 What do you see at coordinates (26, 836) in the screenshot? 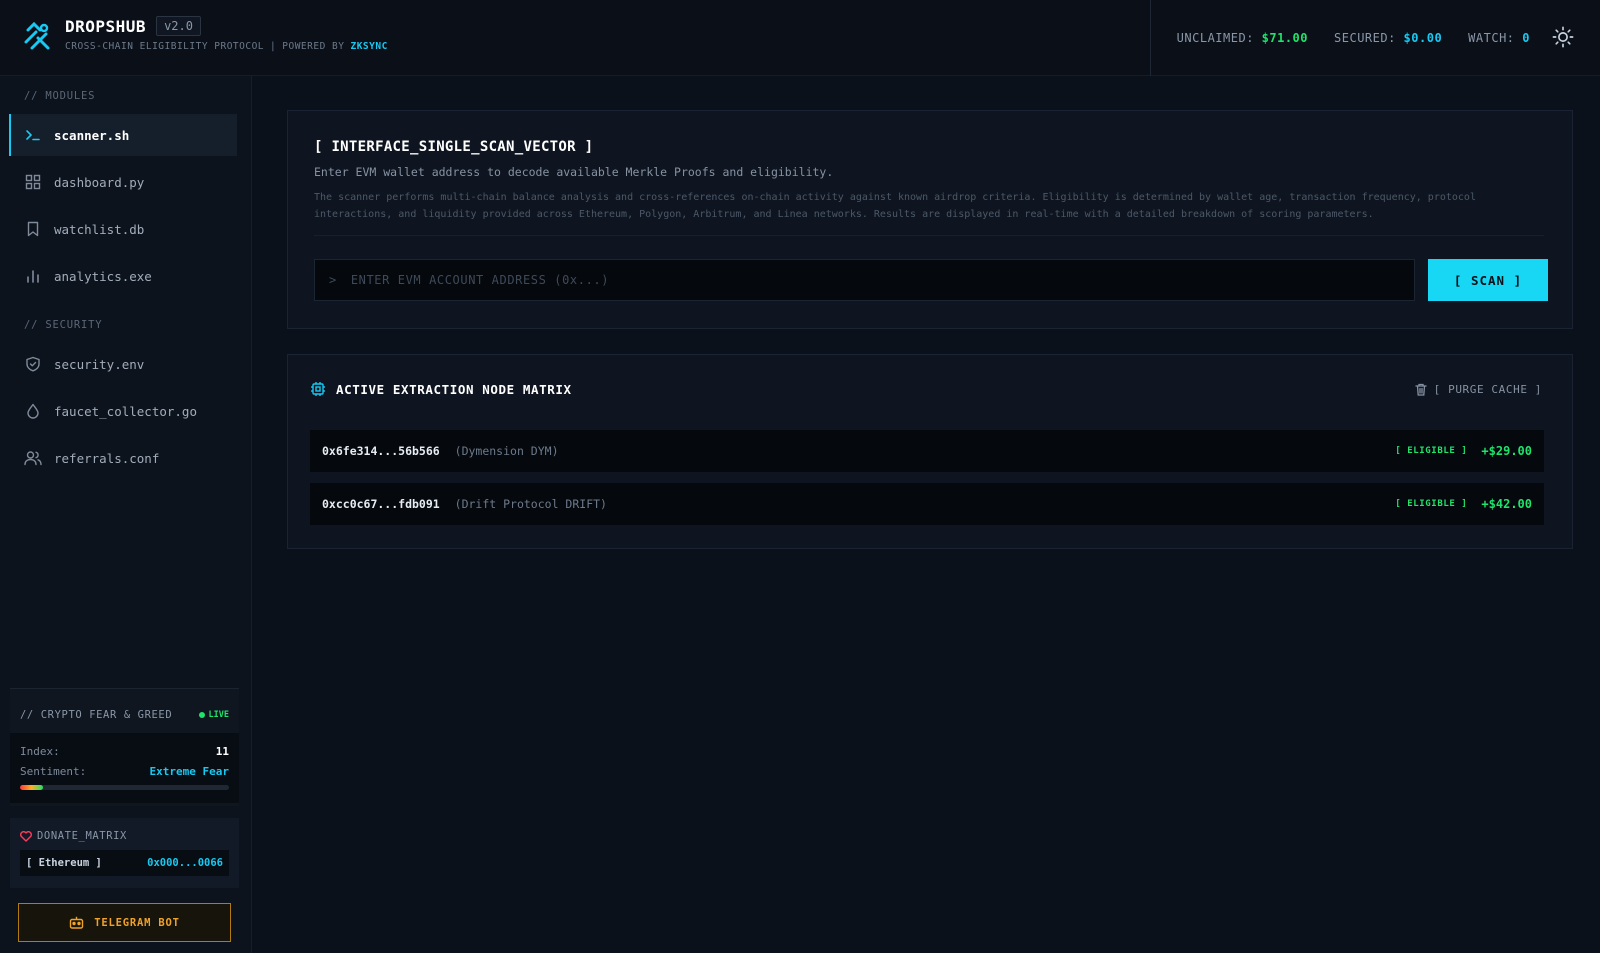
I see `heart-icon` at bounding box center [26, 836].